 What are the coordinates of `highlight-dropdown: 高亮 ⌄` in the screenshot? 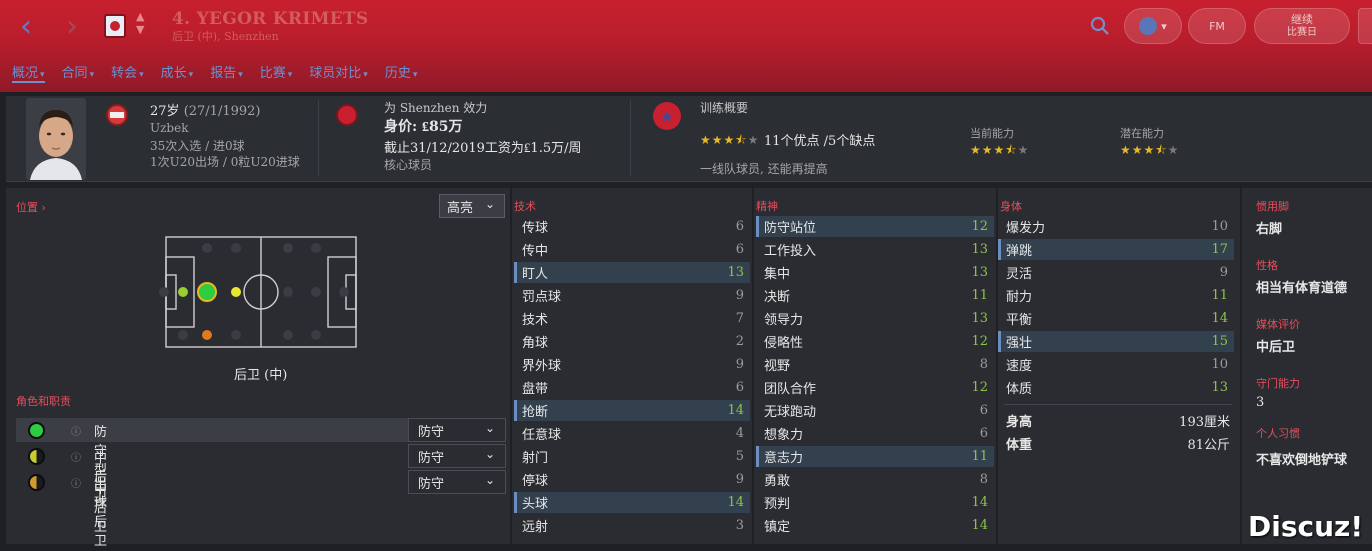 It's located at (472, 206).